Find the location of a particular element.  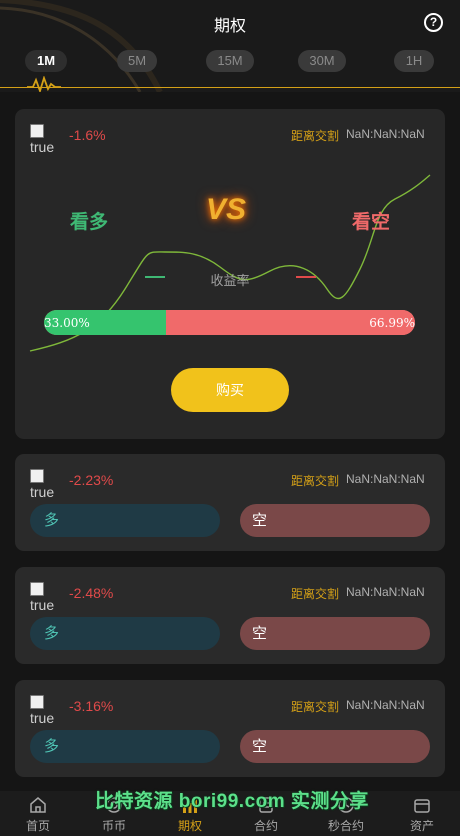

short-marker is located at coordinates (306, 277).